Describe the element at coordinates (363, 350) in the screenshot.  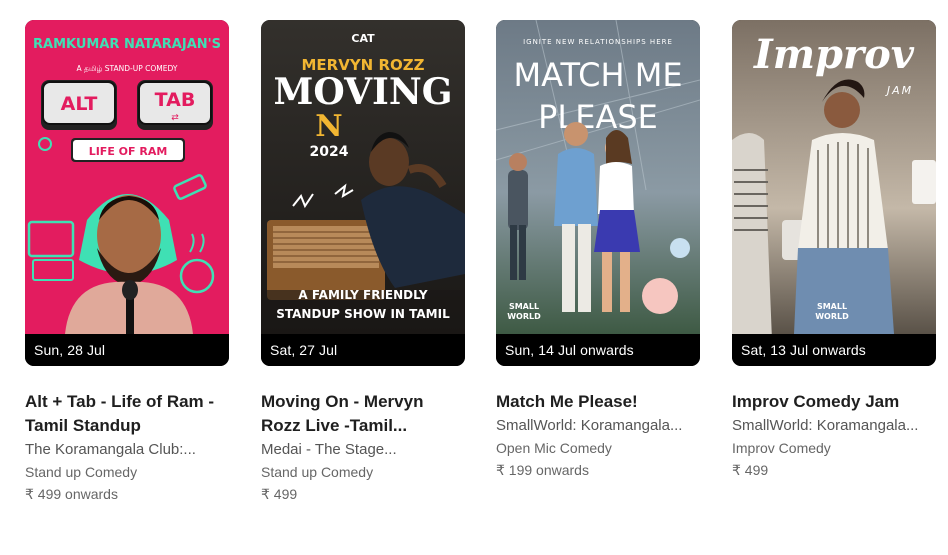
I see `event-date: Sat, 27 Jul` at that location.